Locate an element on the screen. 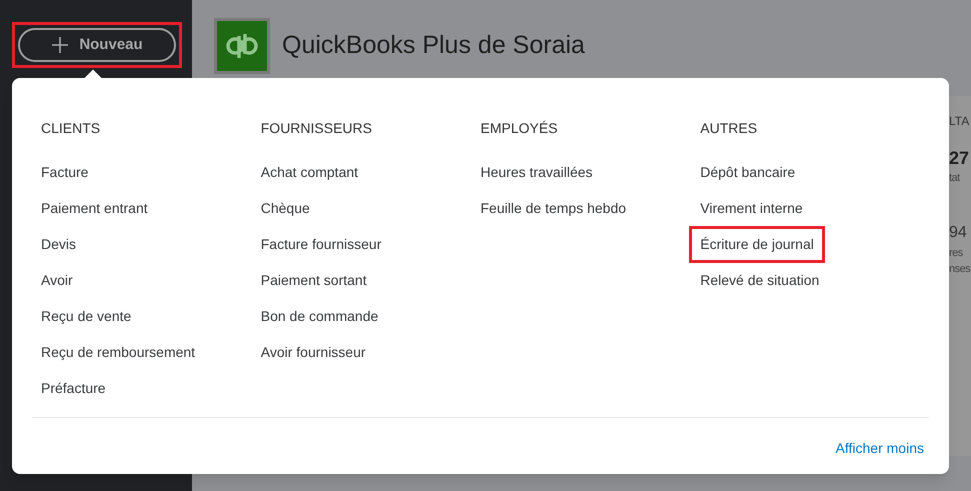  menu-item: Devis is located at coordinates (58, 244).